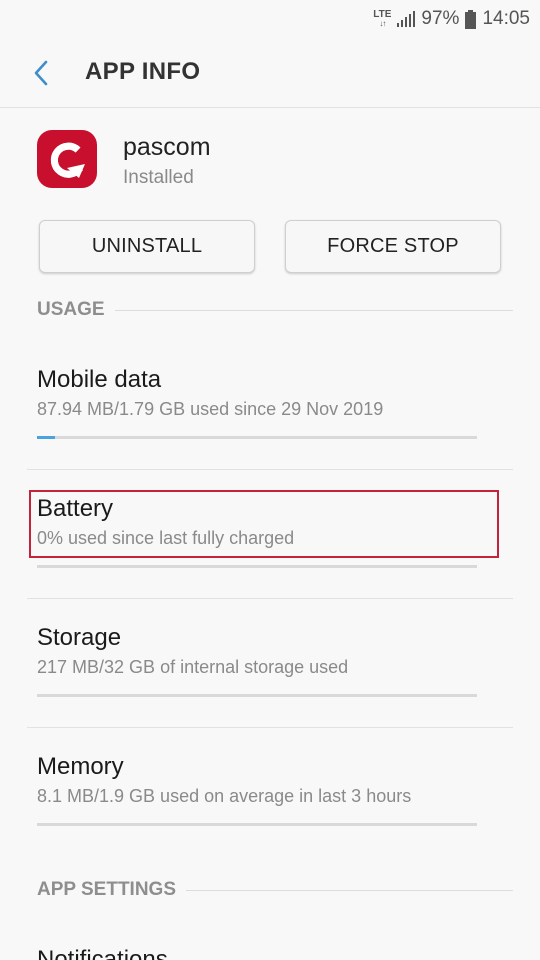 Image resolution: width=540 pixels, height=960 pixels. I want to click on app-settings-section-header: APP SETTINGS, so click(275, 890).